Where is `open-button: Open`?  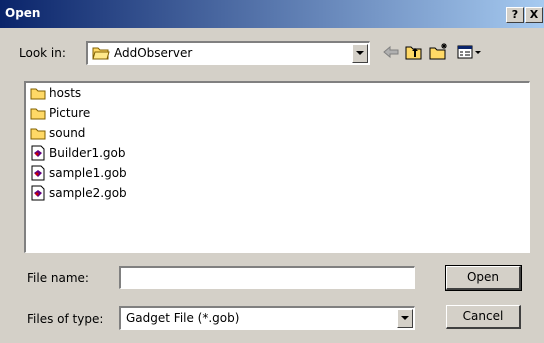
open-button: Open is located at coordinates (483, 278).